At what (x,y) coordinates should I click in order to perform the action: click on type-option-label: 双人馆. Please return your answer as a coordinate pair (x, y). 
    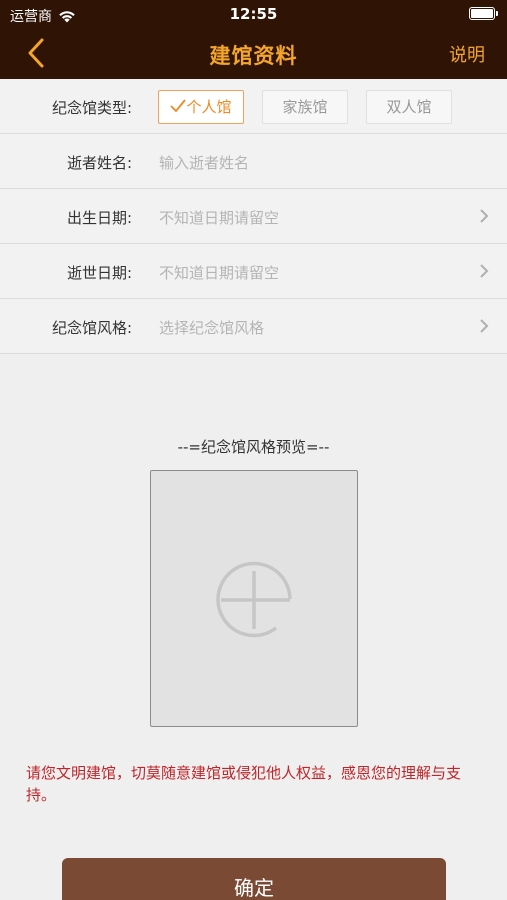
    Looking at the image, I should click on (409, 107).